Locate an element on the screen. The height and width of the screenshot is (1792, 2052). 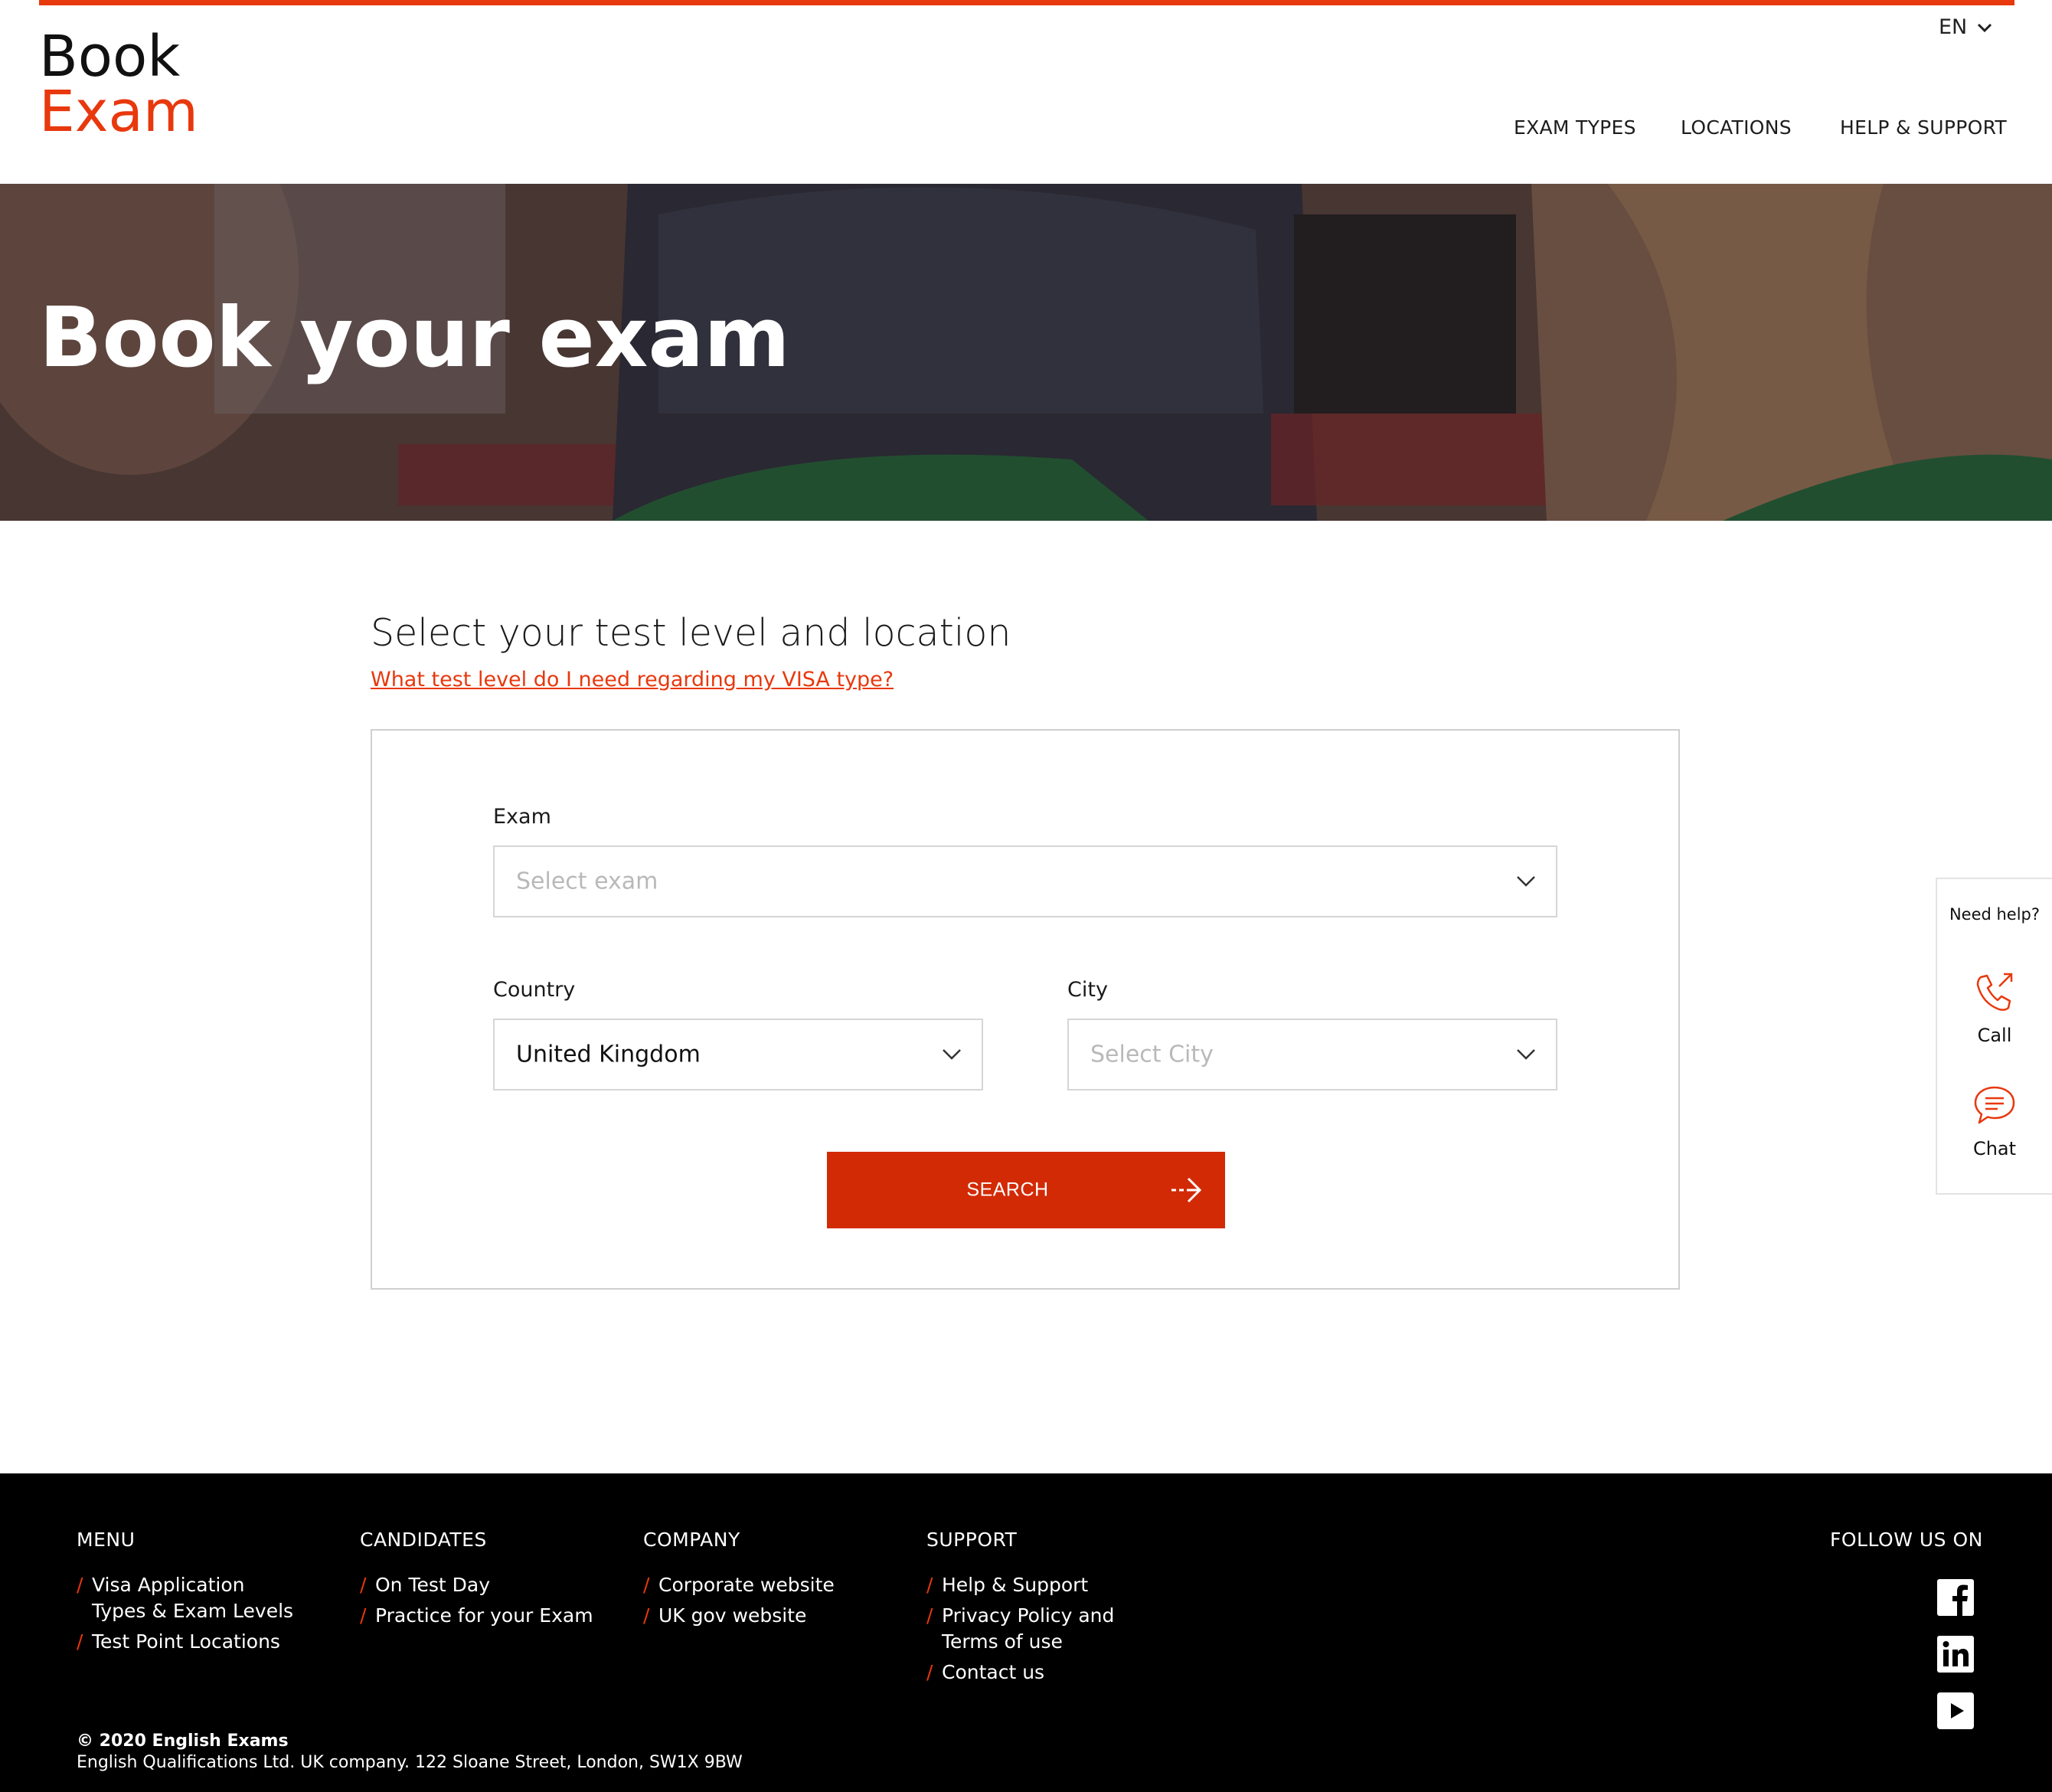
search-button-label: SEARCH is located at coordinates (1007, 1190).